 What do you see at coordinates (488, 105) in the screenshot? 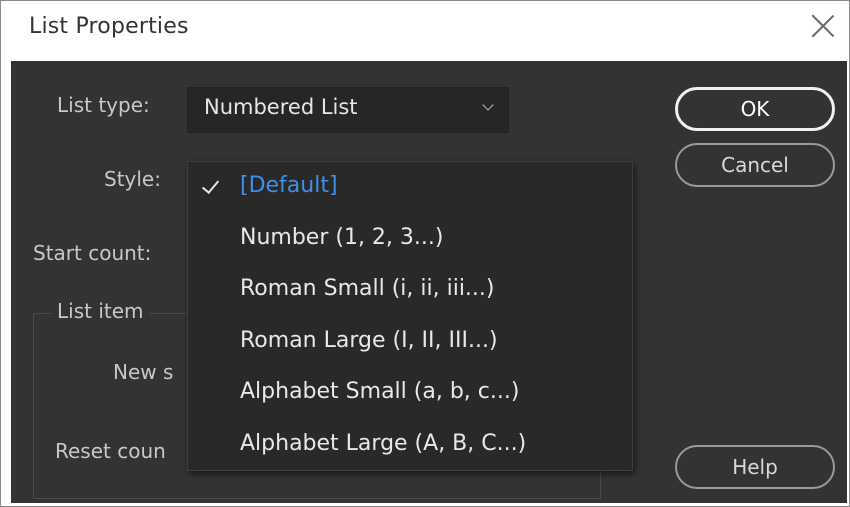
I see `chevron-down-icon` at bounding box center [488, 105].